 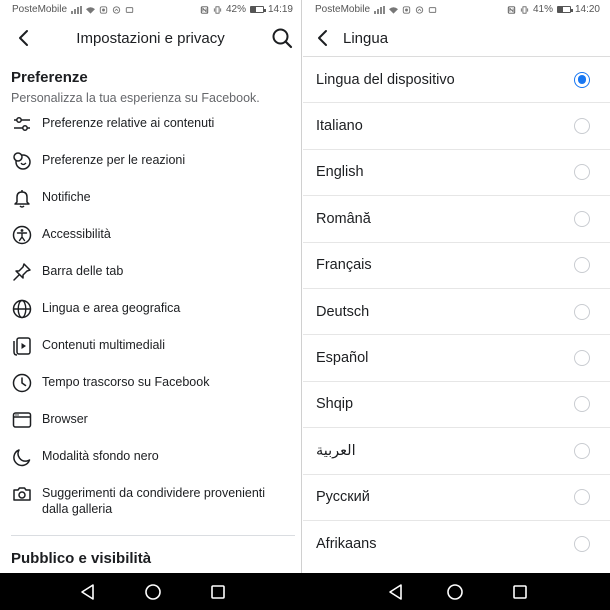 What do you see at coordinates (456, 9) in the screenshot?
I see `status-bar: PosteMobile 41% 14:20` at bounding box center [456, 9].